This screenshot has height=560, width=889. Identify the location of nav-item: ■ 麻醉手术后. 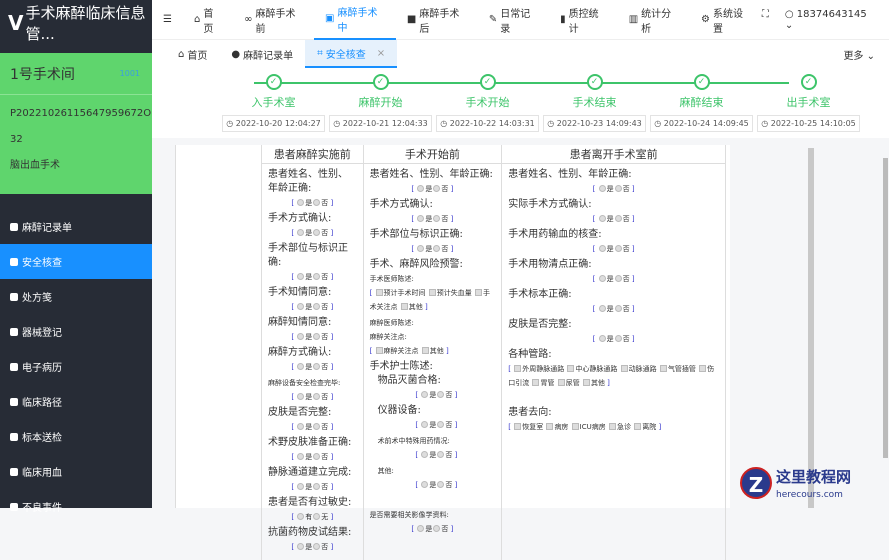
(437, 20).